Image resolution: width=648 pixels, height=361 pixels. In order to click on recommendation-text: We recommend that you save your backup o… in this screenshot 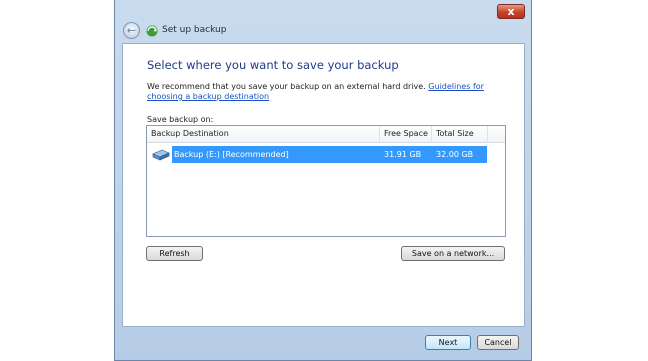, I will do `click(332, 92)`.